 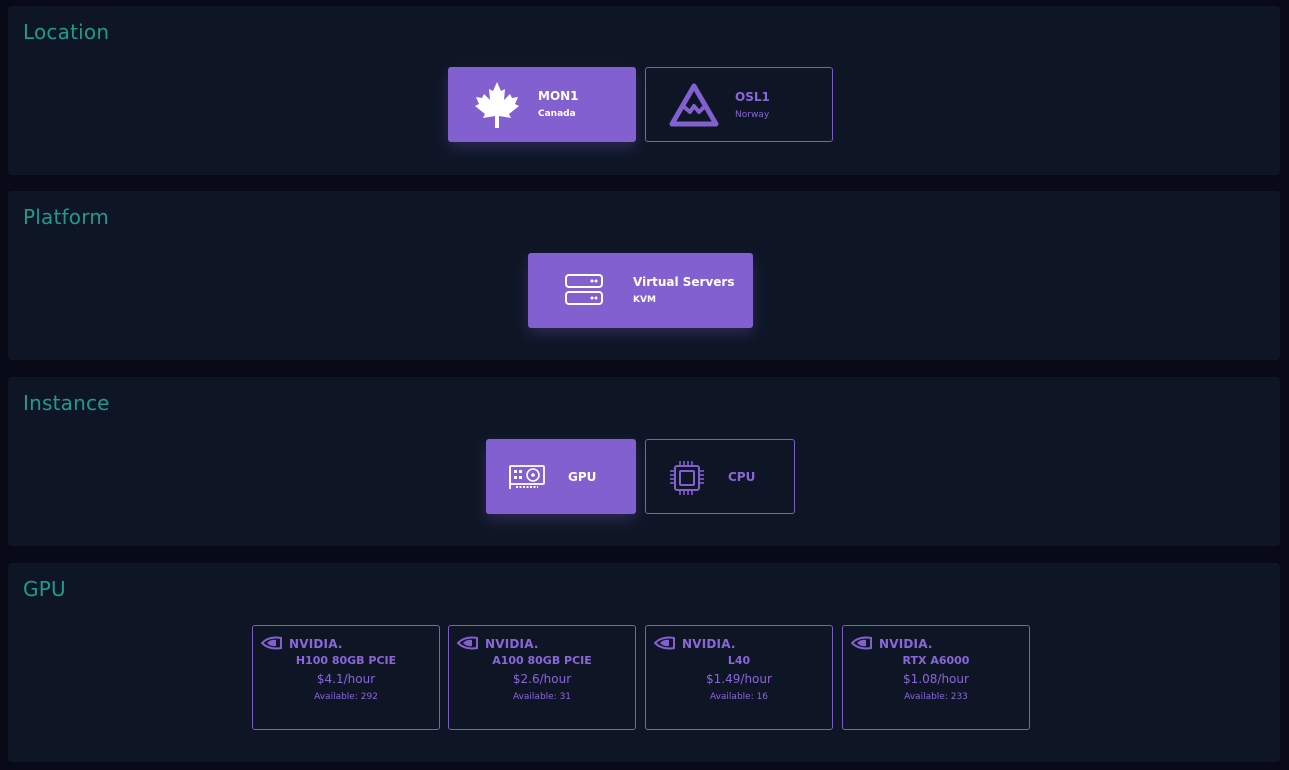 What do you see at coordinates (497, 107) in the screenshot?
I see `maple-leaf-icon` at bounding box center [497, 107].